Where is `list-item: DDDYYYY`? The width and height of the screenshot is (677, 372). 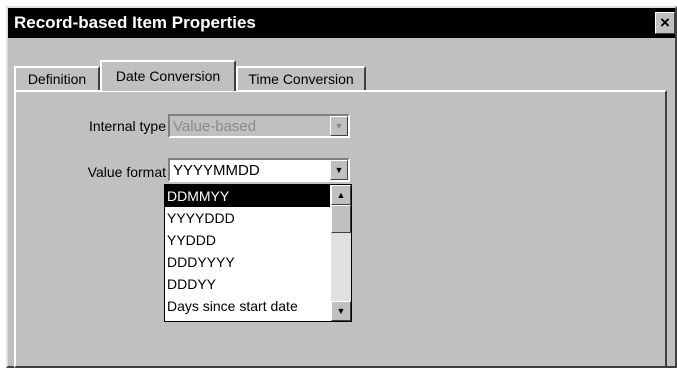
list-item: DDDYYYY is located at coordinates (247, 262).